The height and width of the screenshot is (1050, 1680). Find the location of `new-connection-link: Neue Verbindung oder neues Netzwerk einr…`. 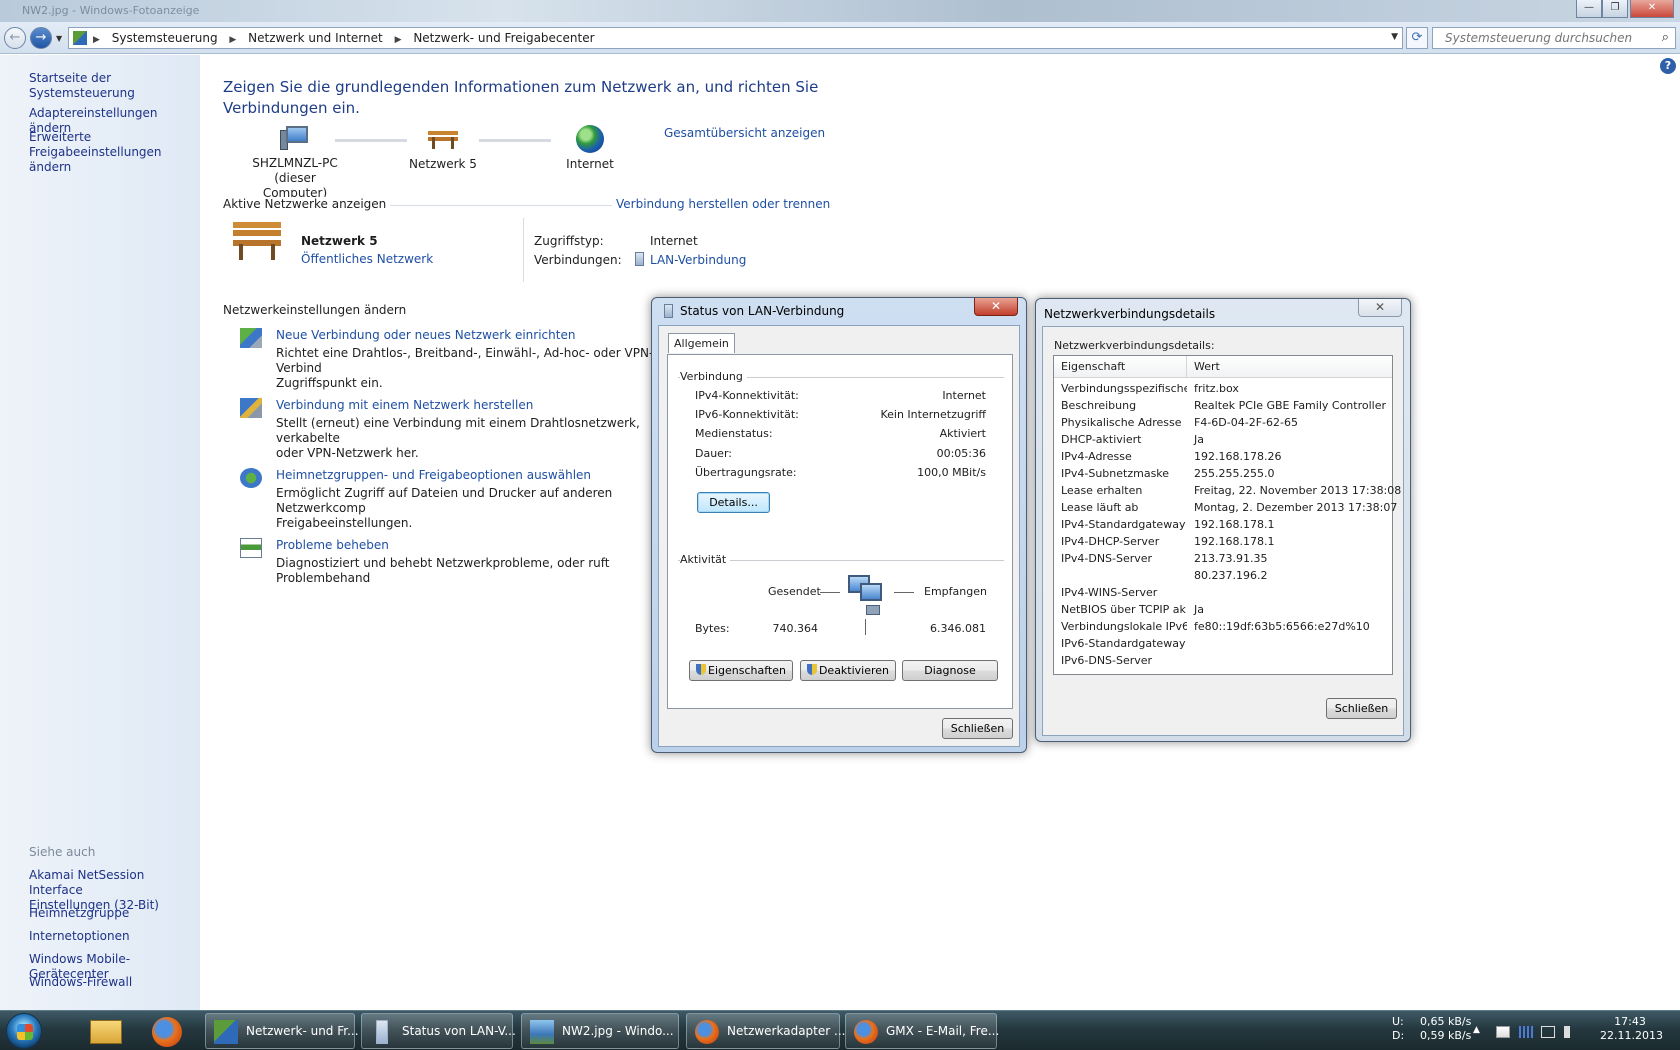

new-connection-link: Neue Verbindung oder neues Netzwerk einr… is located at coordinates (425, 335).